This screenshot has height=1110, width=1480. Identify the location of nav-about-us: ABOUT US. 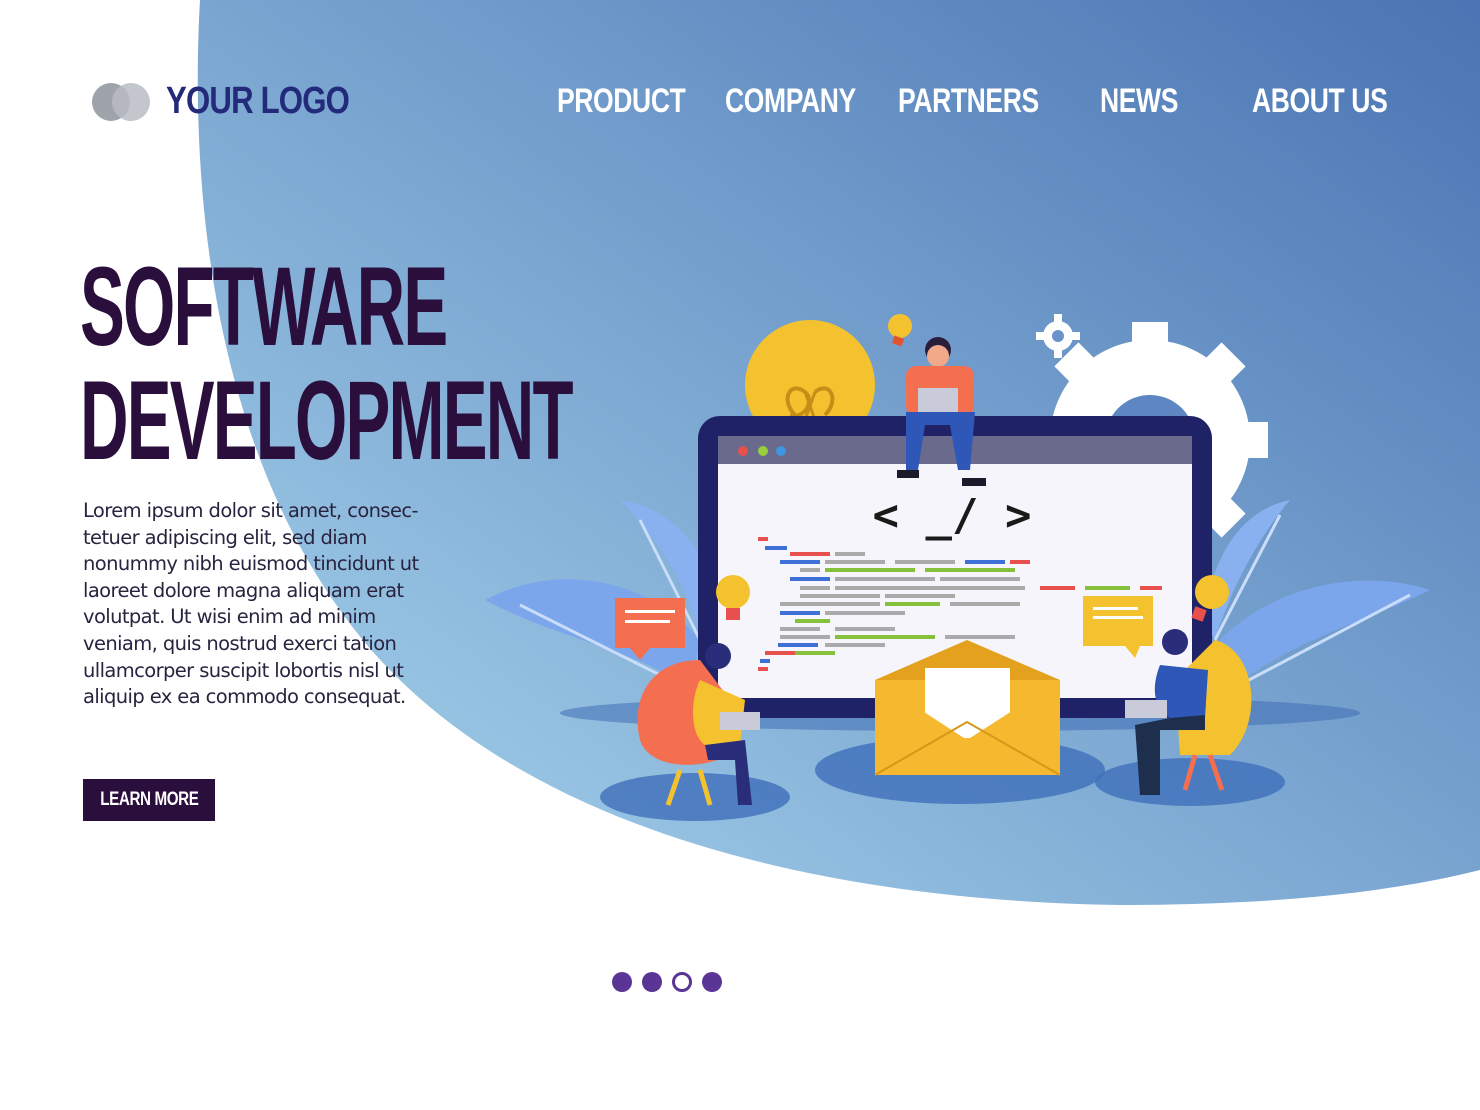
(1320, 101).